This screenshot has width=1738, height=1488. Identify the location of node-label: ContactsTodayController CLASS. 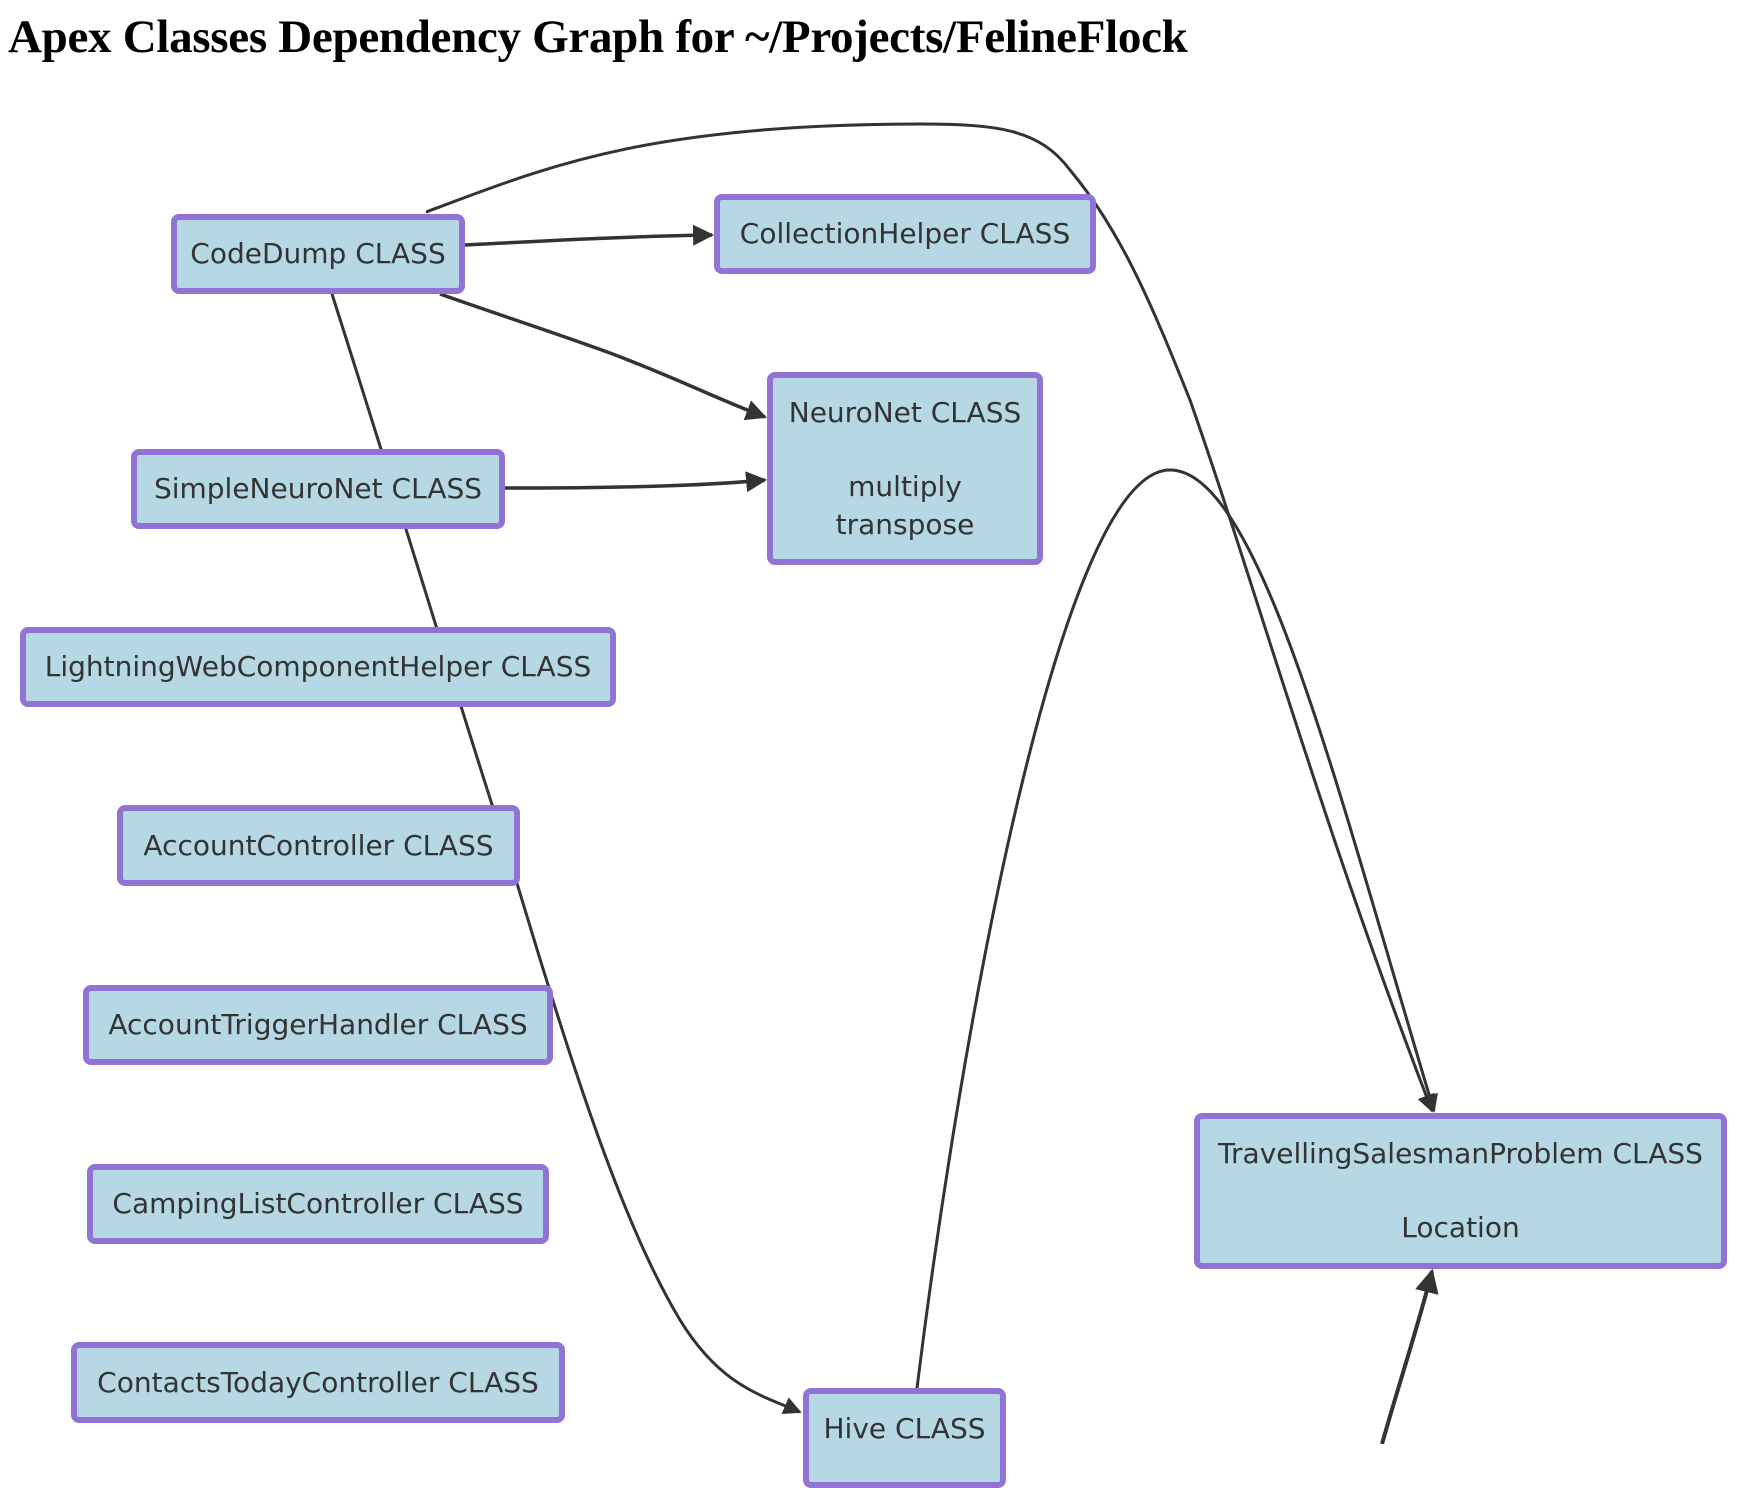
(318, 1382).